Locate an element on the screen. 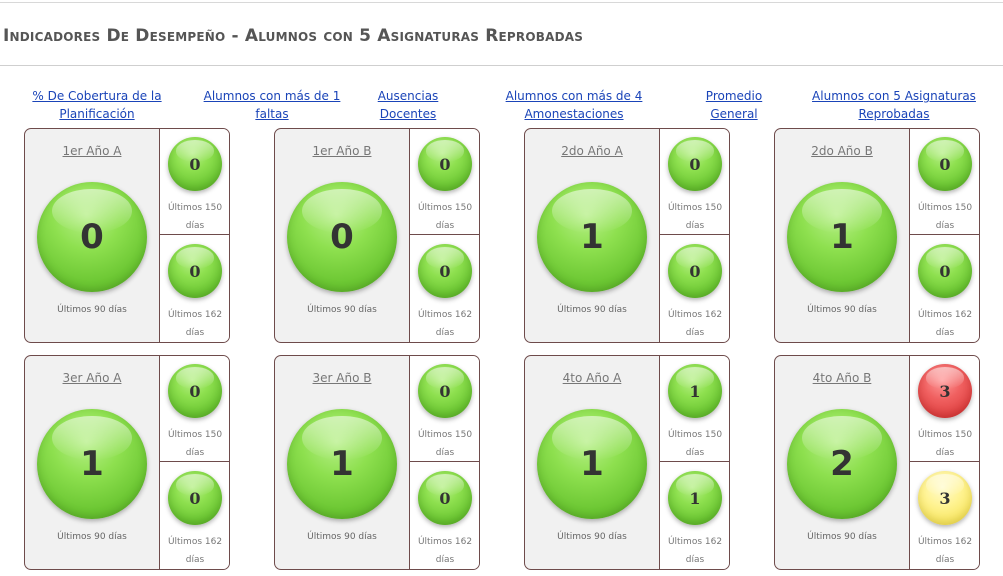 The height and width of the screenshot is (576, 1003). card-main-panel: 2do Año A 1 Últimos 90 días is located at coordinates (592, 235).